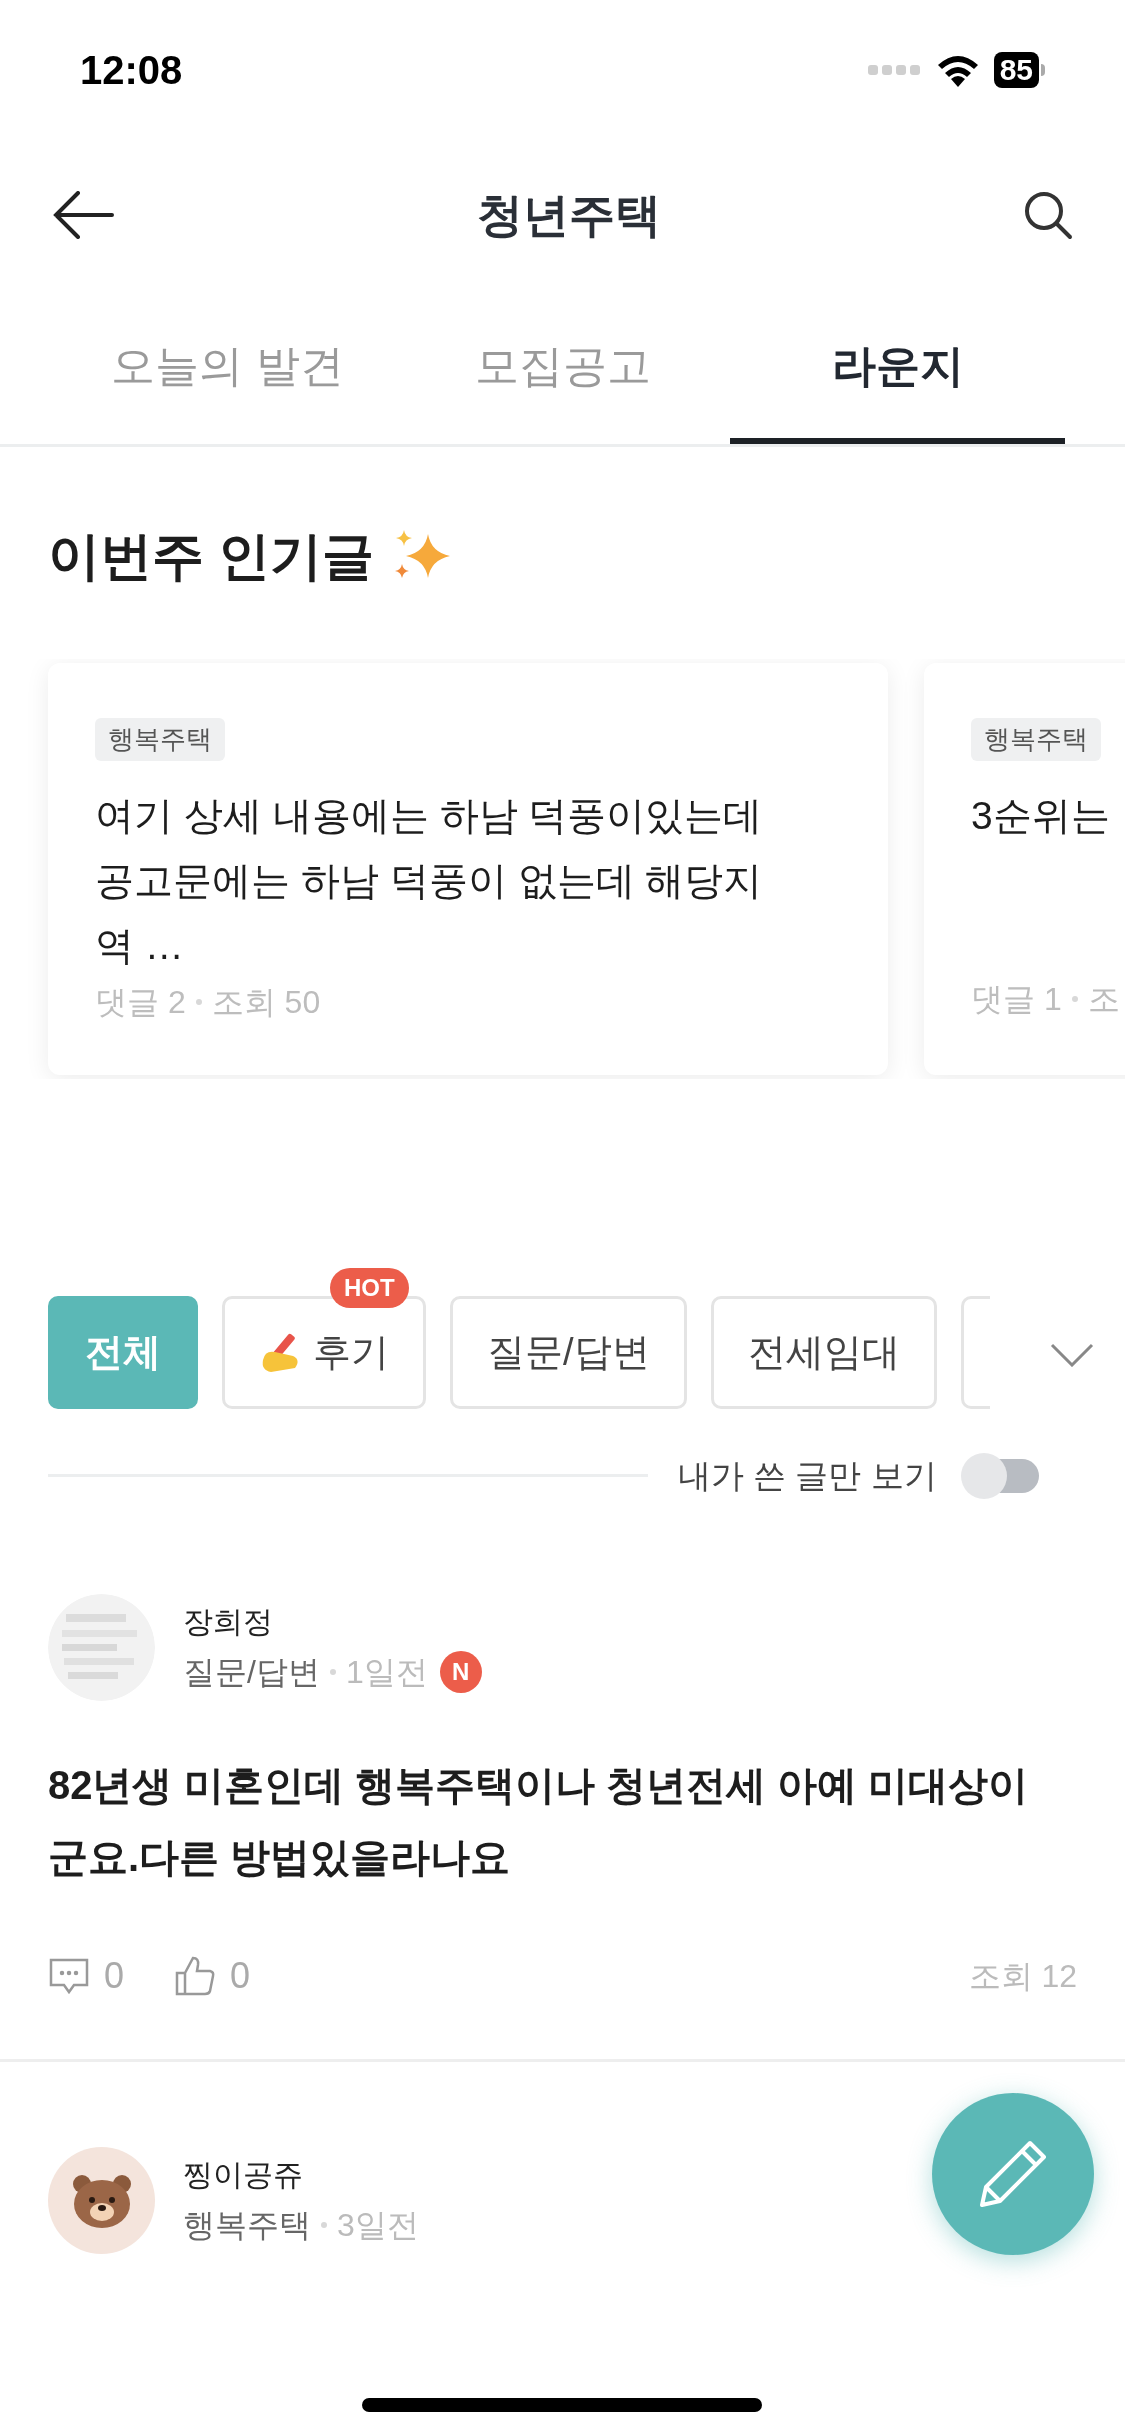  I want to click on post-card: 행복주택 여기 상세 내용에는 하남 덕풍이있는데 공고문에는 하남 덕풍이 없는데 해당지역 … 댓글 2 조회 50, so click(468, 869).